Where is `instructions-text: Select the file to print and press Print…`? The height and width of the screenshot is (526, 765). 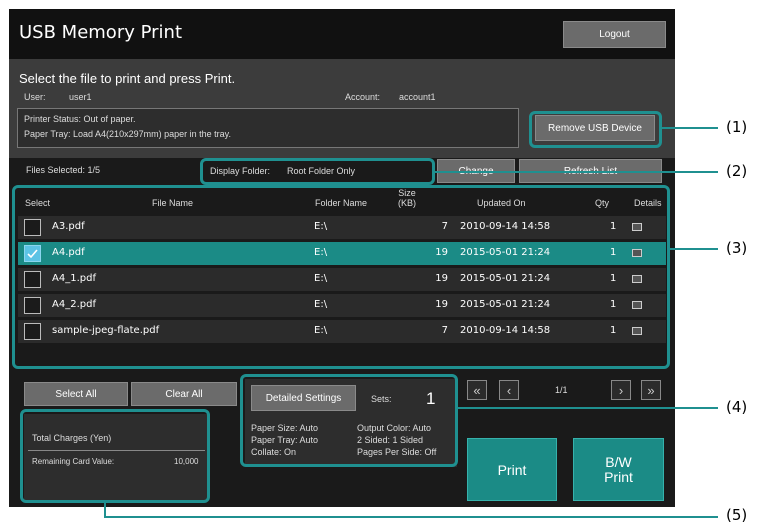
instructions-text: Select the file to print and press Print… is located at coordinates (127, 78).